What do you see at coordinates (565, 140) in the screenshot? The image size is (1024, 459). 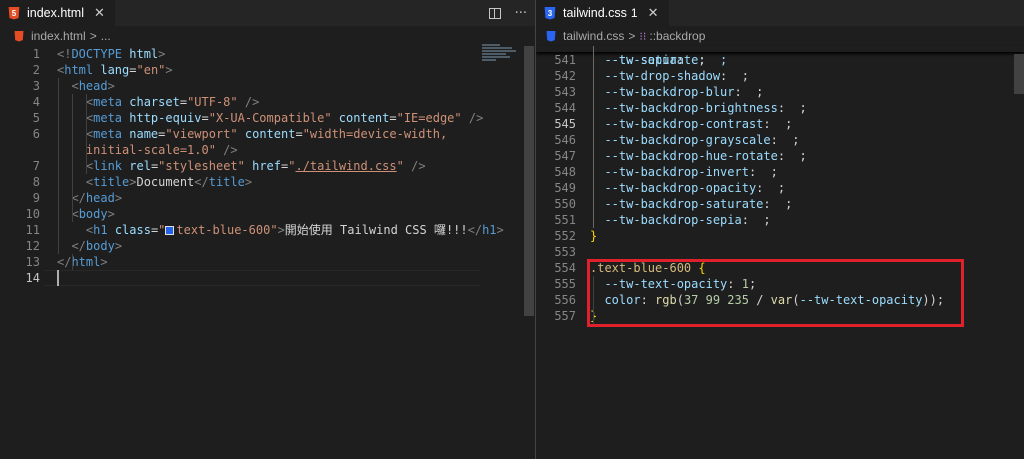 I see `line-number: 546` at bounding box center [565, 140].